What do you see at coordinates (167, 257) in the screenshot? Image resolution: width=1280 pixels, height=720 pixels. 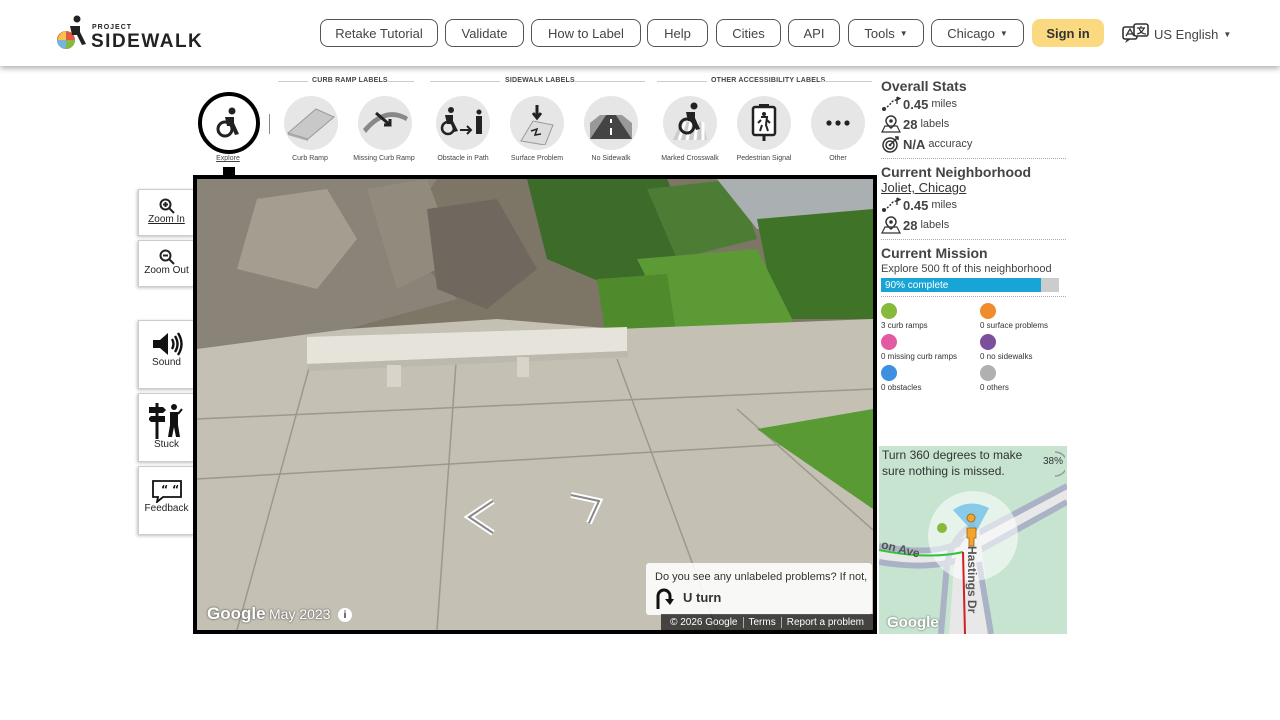 I see `zoom-out-icon` at bounding box center [167, 257].